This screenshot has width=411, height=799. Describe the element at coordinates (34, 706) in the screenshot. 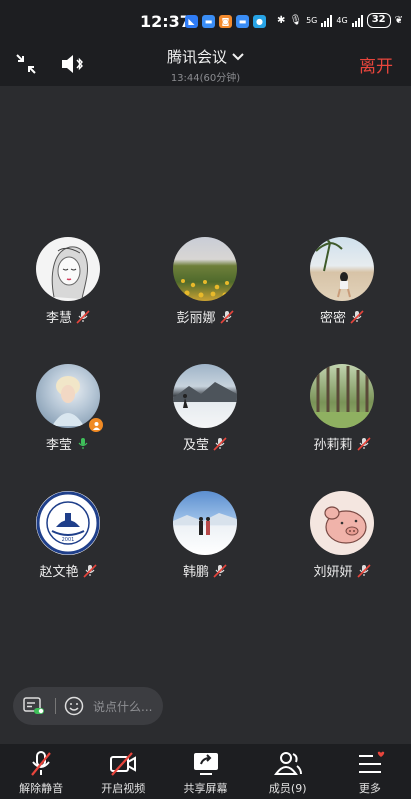

I see `subtitle-toggle-icon` at that location.